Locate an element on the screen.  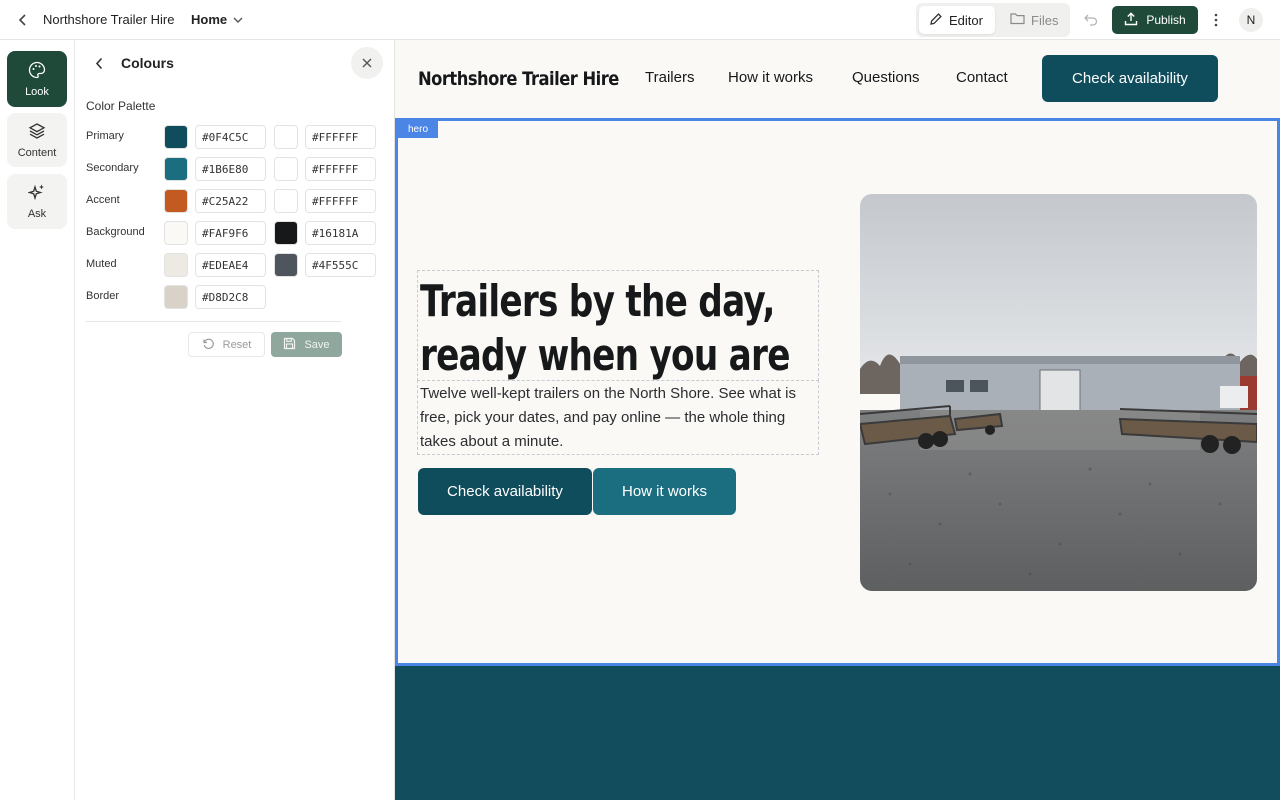
save-icon is located at coordinates (289, 345).